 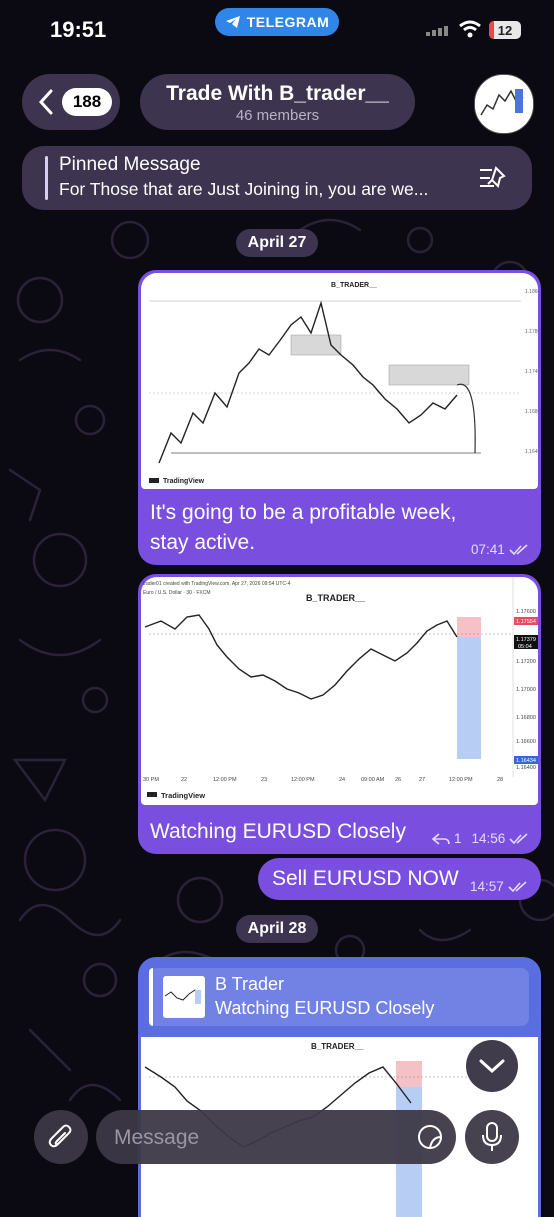 I want to click on pinned-accent-bar, so click(x=46, y=178).